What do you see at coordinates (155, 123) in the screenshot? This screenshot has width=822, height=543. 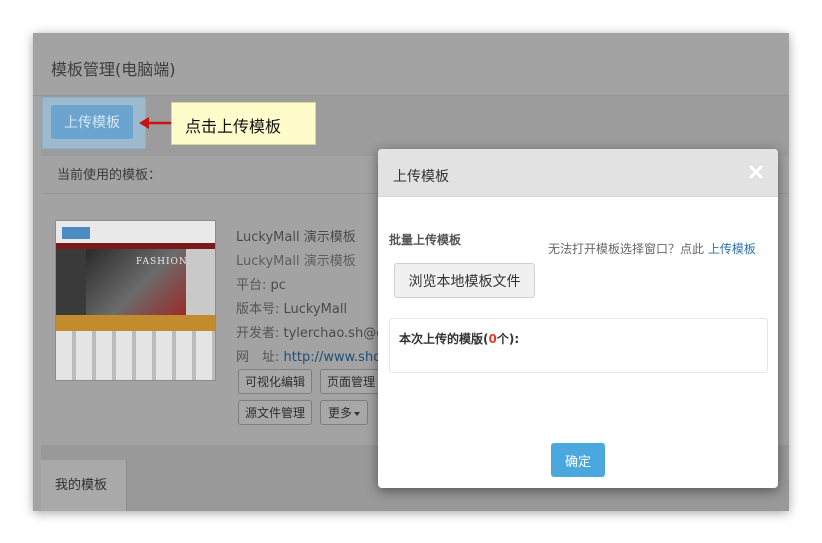 I see `arrow-left-icon` at bounding box center [155, 123].